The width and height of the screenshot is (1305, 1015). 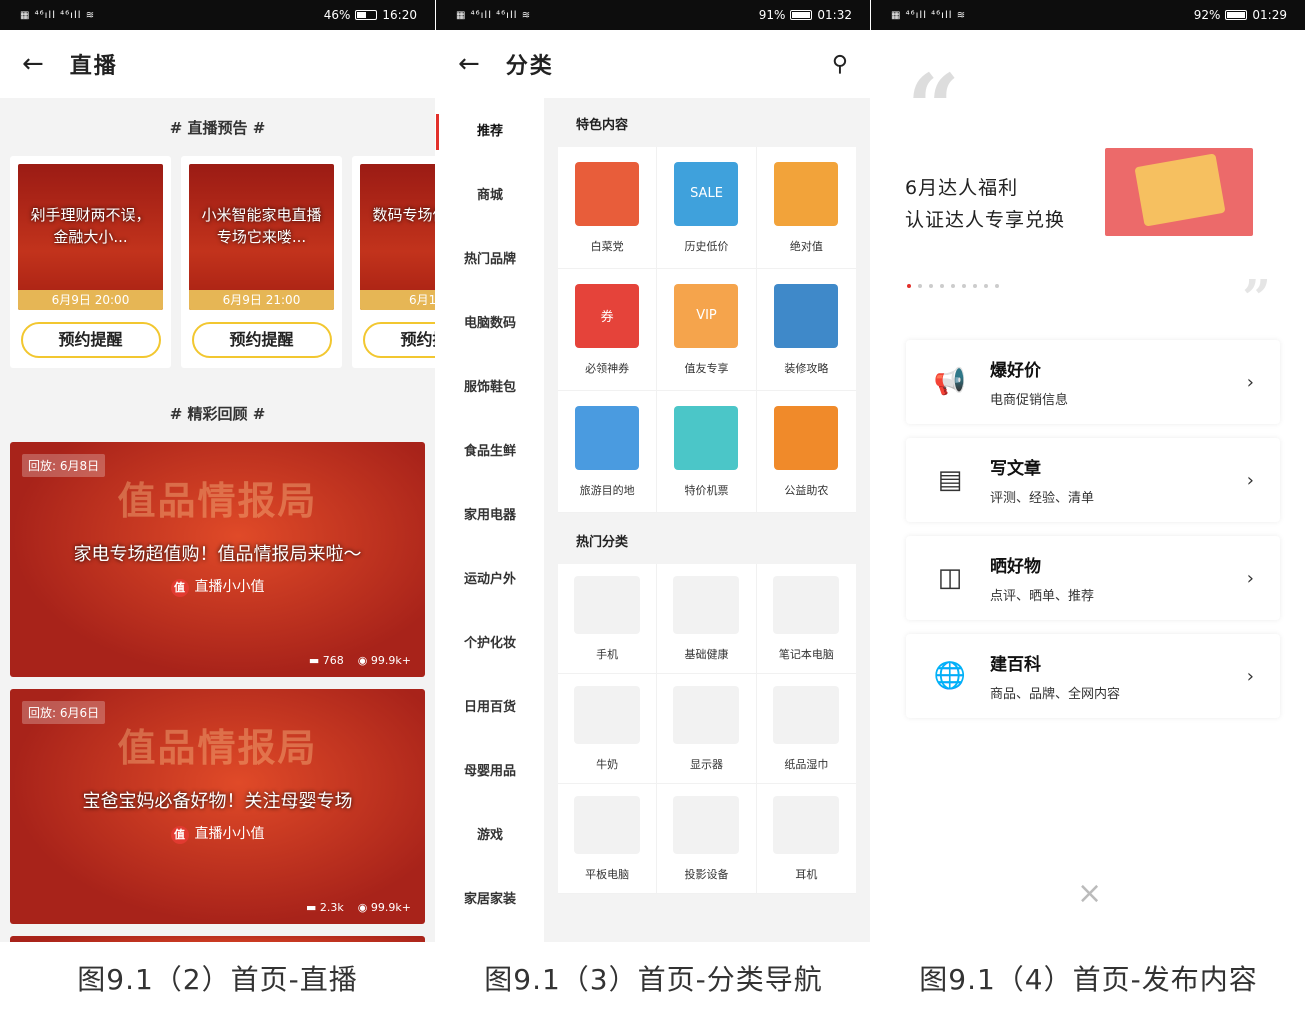 What do you see at coordinates (707, 330) in the screenshot?
I see `featured-item: VIP 值友专享` at bounding box center [707, 330].